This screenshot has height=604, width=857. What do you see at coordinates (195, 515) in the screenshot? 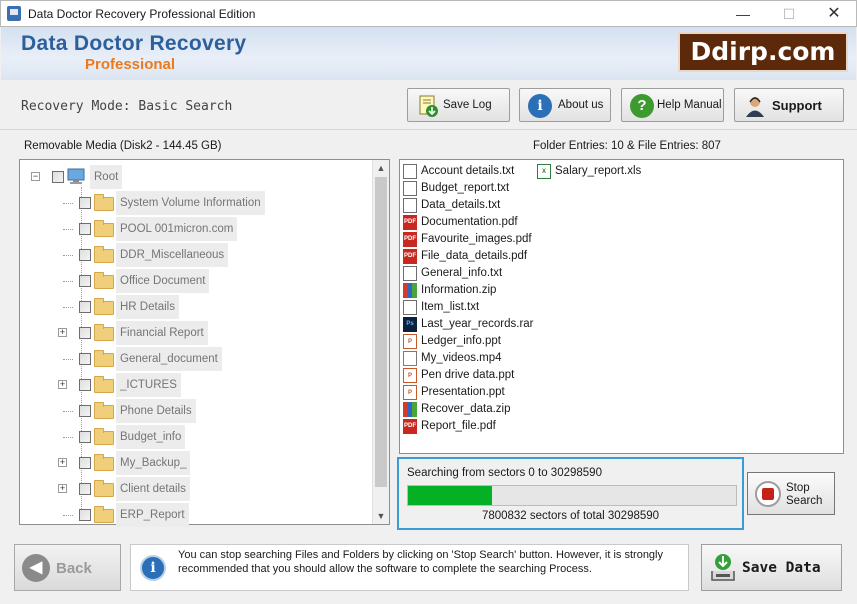
I see `tree-folder-row: ERP_Report` at bounding box center [195, 515].